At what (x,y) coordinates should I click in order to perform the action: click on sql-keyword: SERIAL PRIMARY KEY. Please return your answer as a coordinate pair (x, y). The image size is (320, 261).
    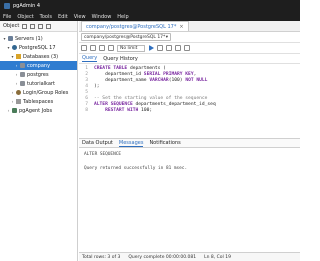
    Looking at the image, I should click on (168, 74).